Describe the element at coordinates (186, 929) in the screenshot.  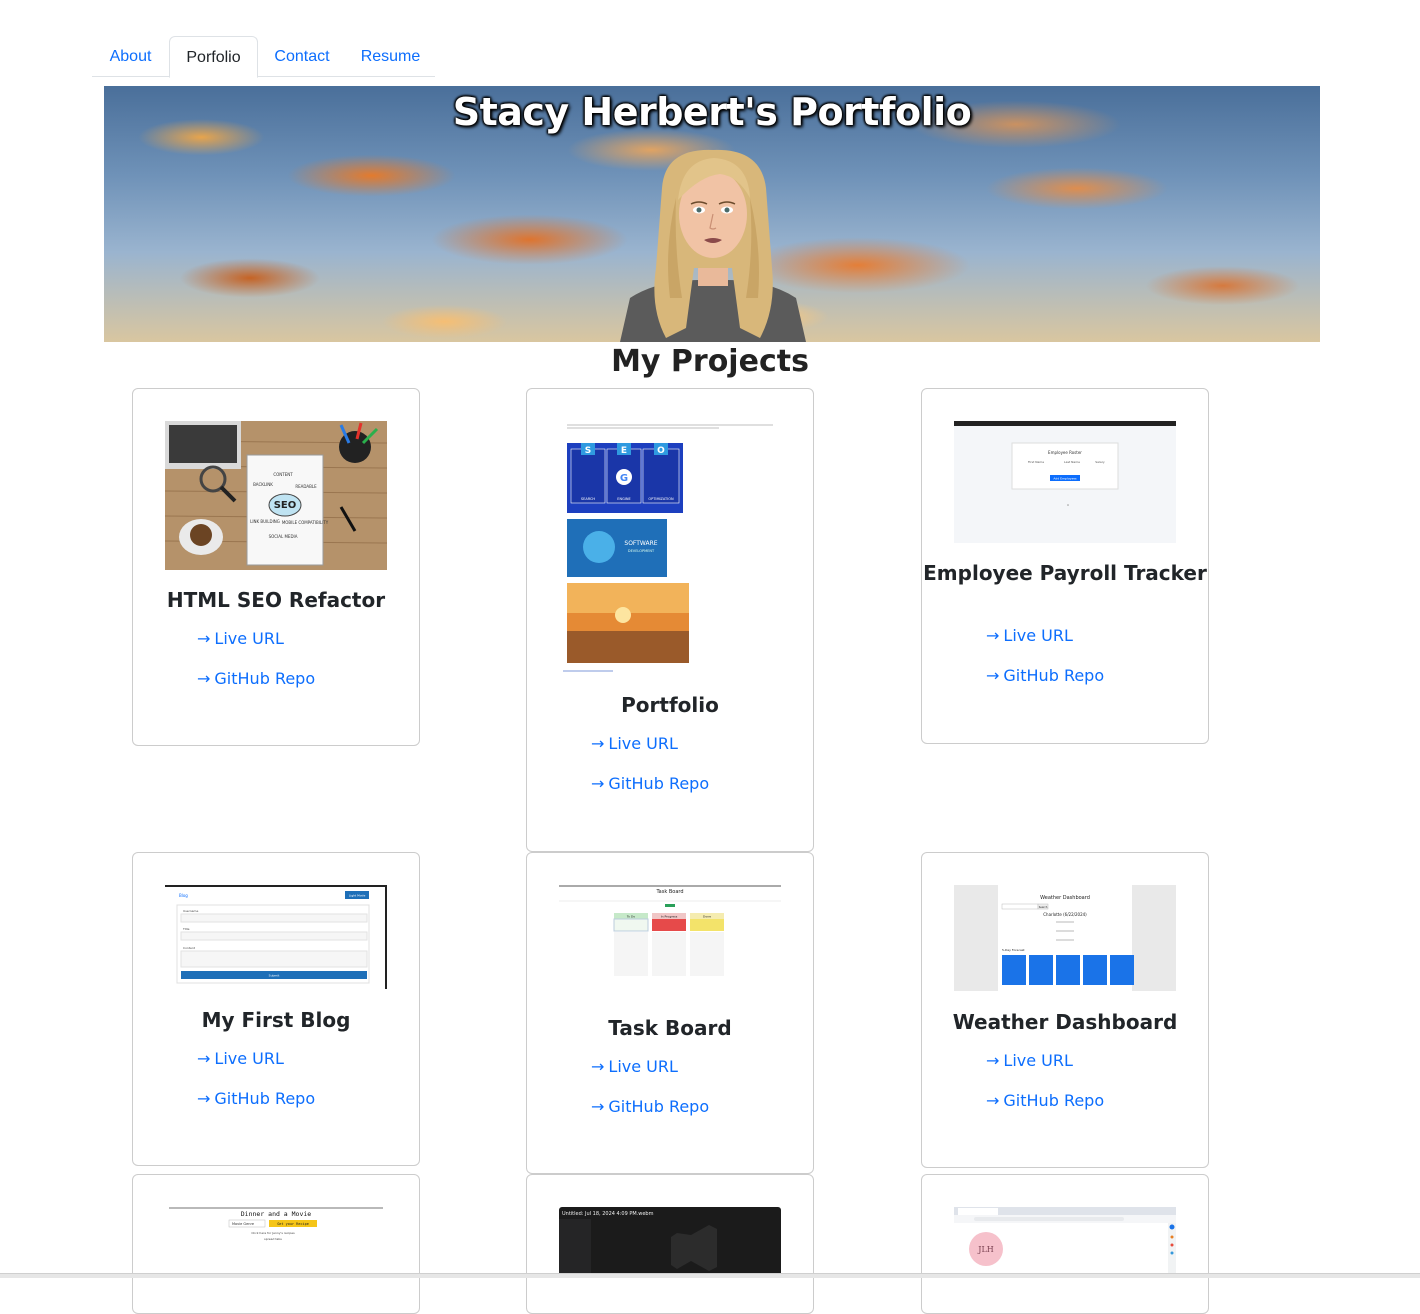
I see `thumb-word: Title` at that location.